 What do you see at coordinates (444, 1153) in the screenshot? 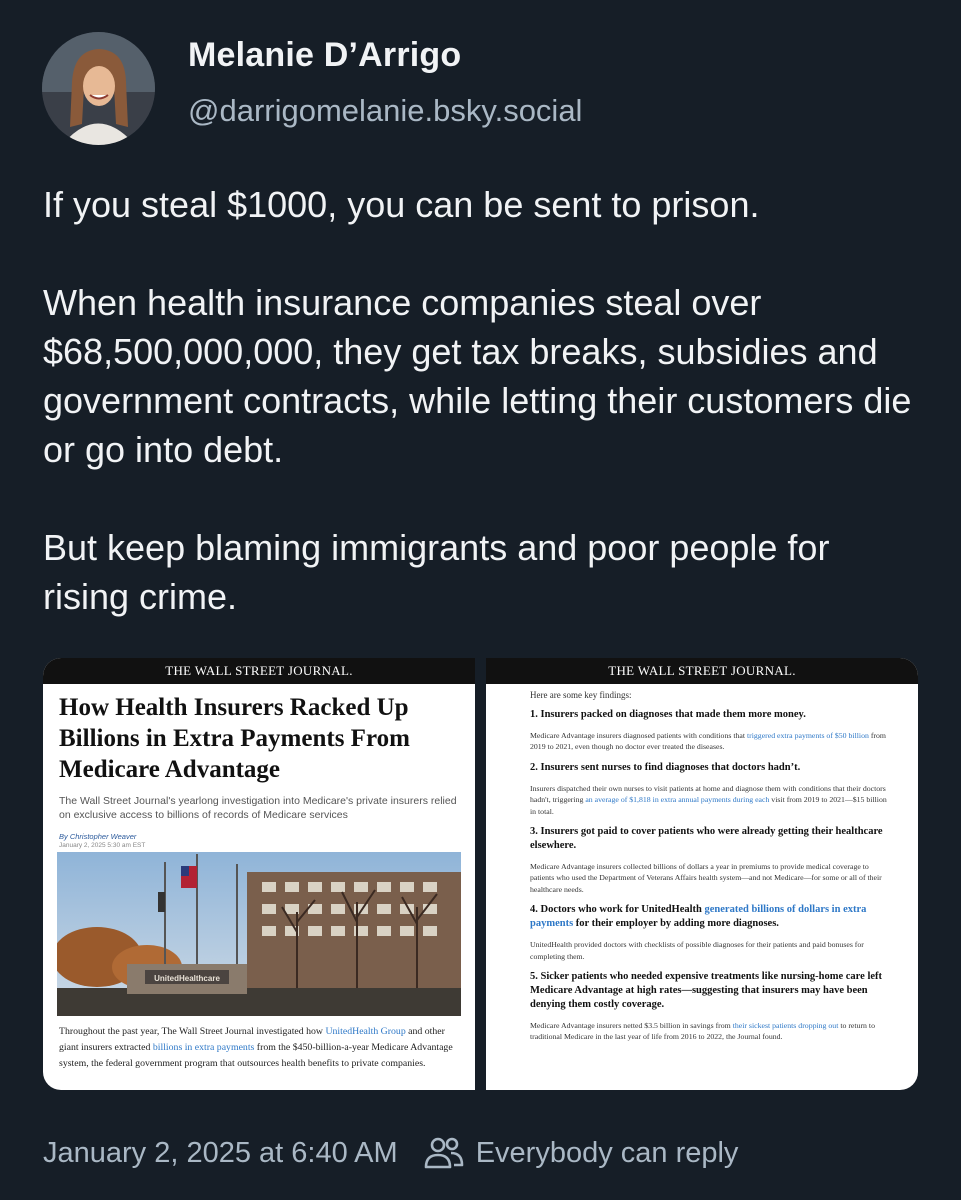
I see `people-icon` at bounding box center [444, 1153].